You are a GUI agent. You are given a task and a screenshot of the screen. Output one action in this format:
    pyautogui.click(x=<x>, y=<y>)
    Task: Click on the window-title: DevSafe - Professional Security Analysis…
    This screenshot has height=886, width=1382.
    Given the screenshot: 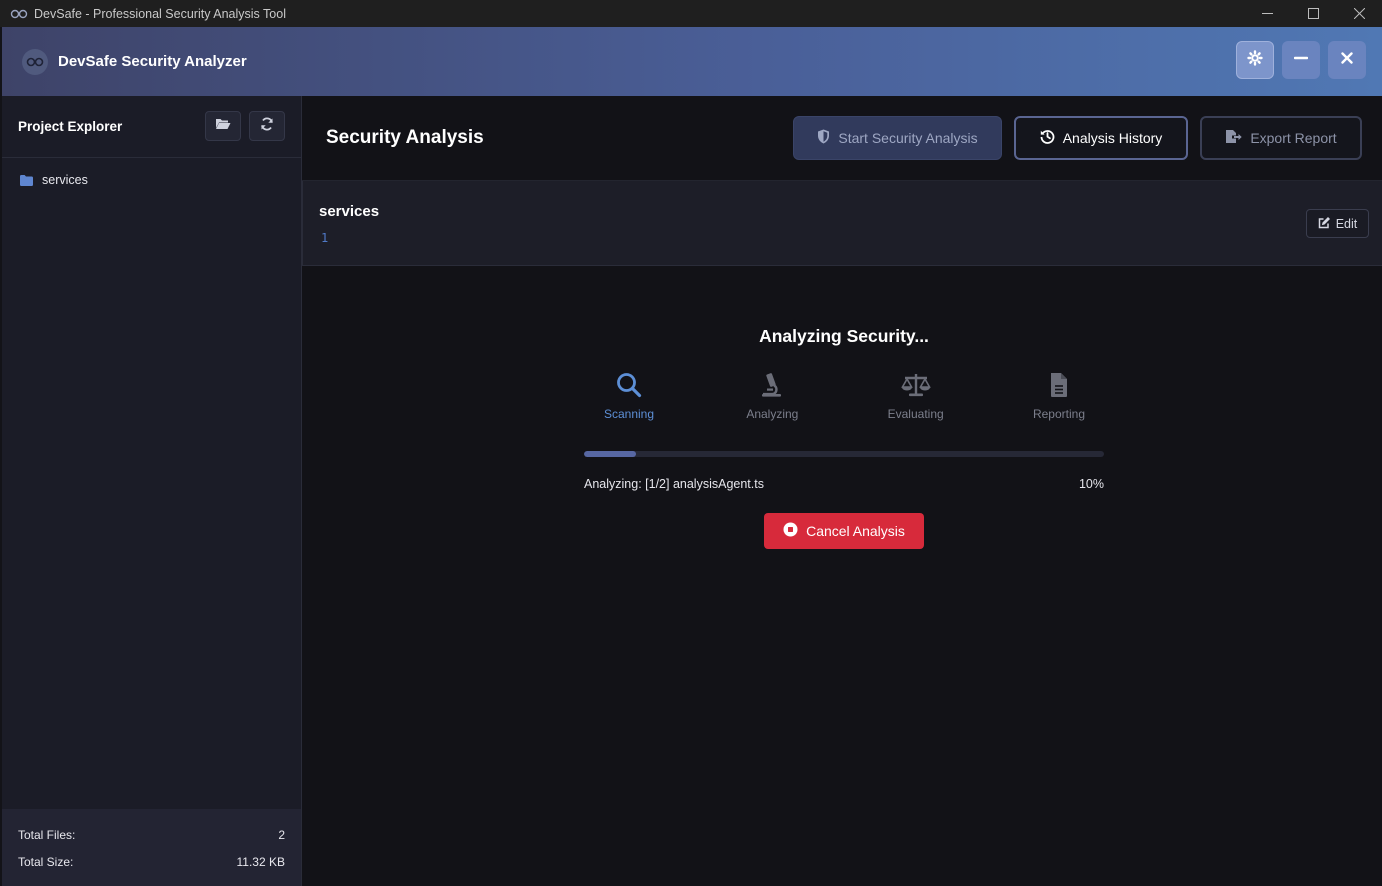 What is the action you would take?
    pyautogui.click(x=160, y=13)
    